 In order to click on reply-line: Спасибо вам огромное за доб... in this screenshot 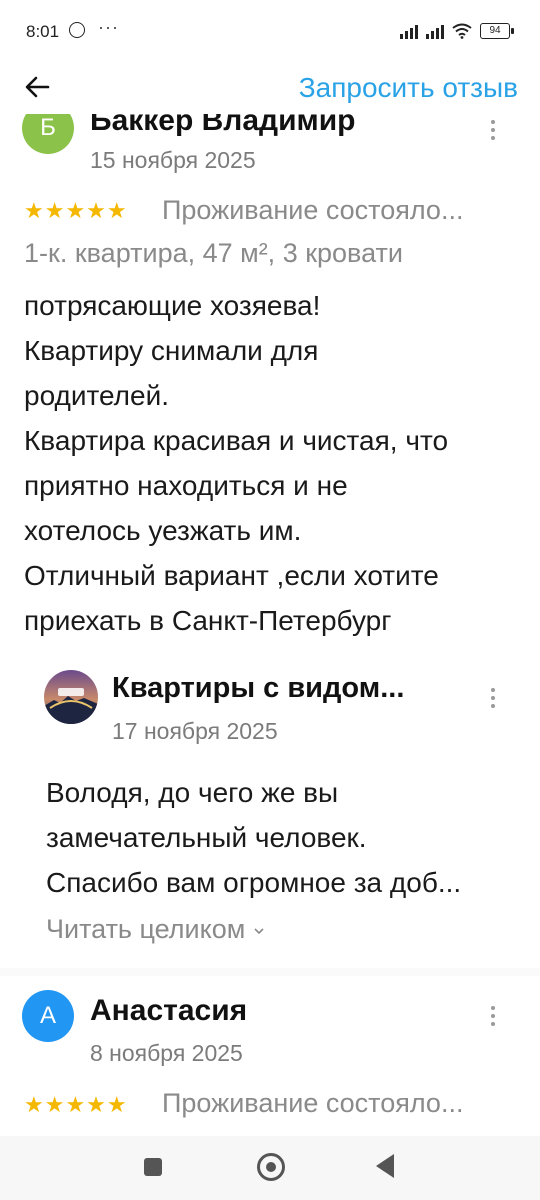, I will do `click(254, 882)`.